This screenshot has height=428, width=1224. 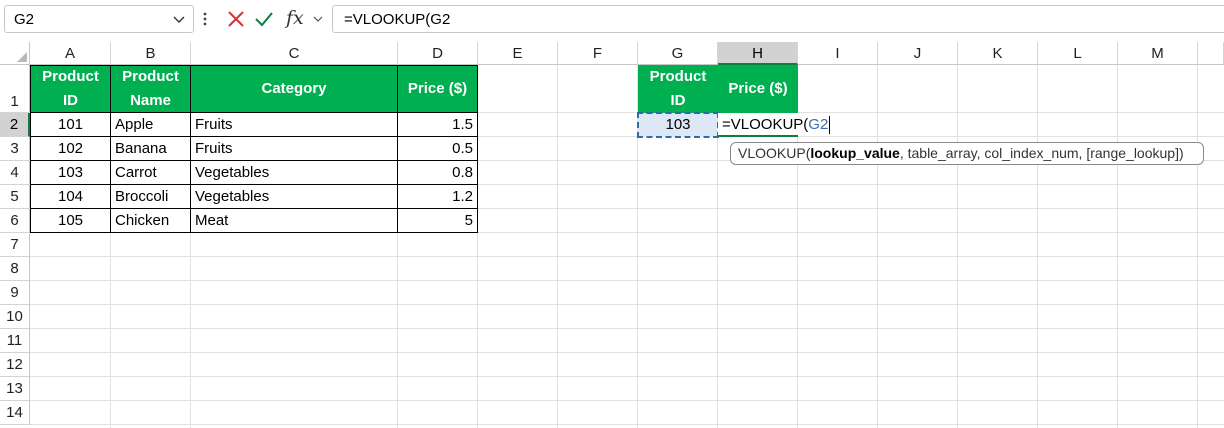 I want to click on lookup-header-label: Price ($), so click(x=758, y=88).